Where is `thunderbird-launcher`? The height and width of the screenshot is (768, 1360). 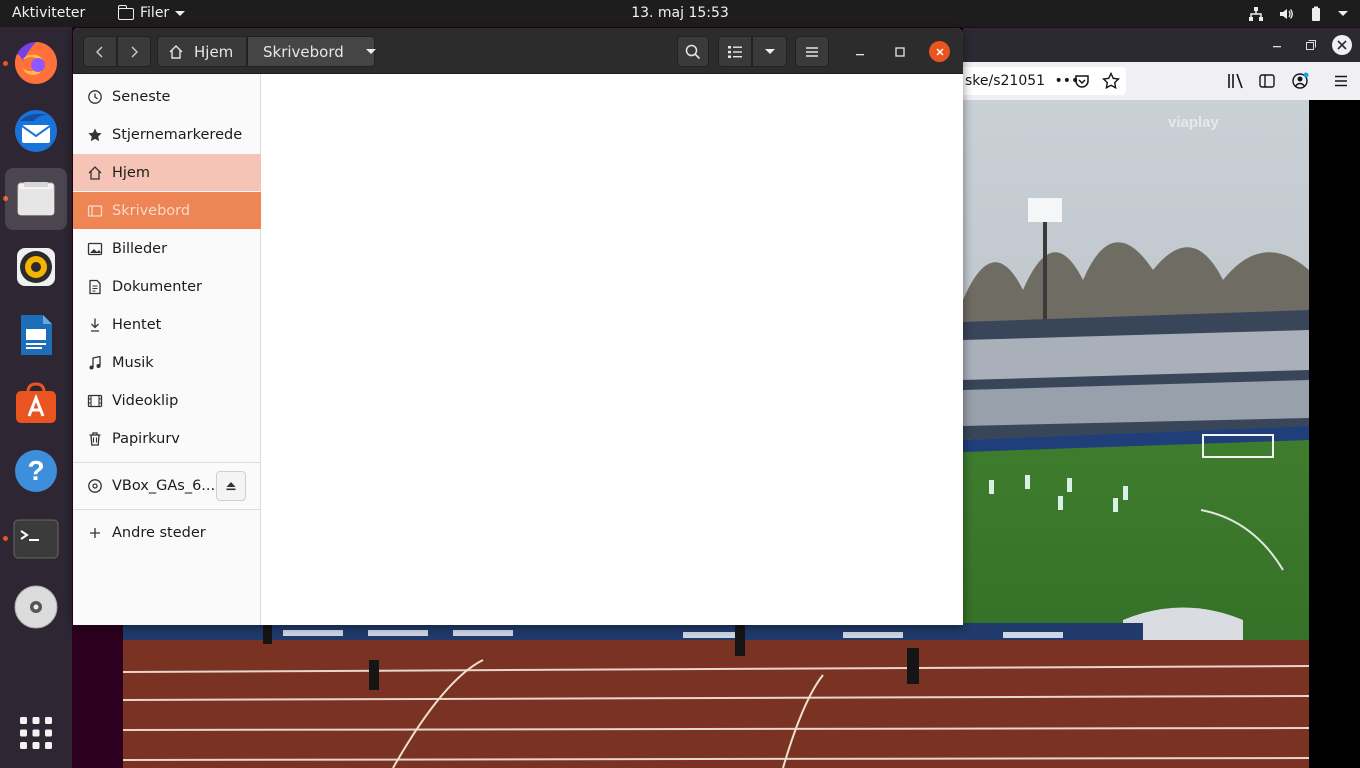
thunderbird-launcher is located at coordinates (36, 131).